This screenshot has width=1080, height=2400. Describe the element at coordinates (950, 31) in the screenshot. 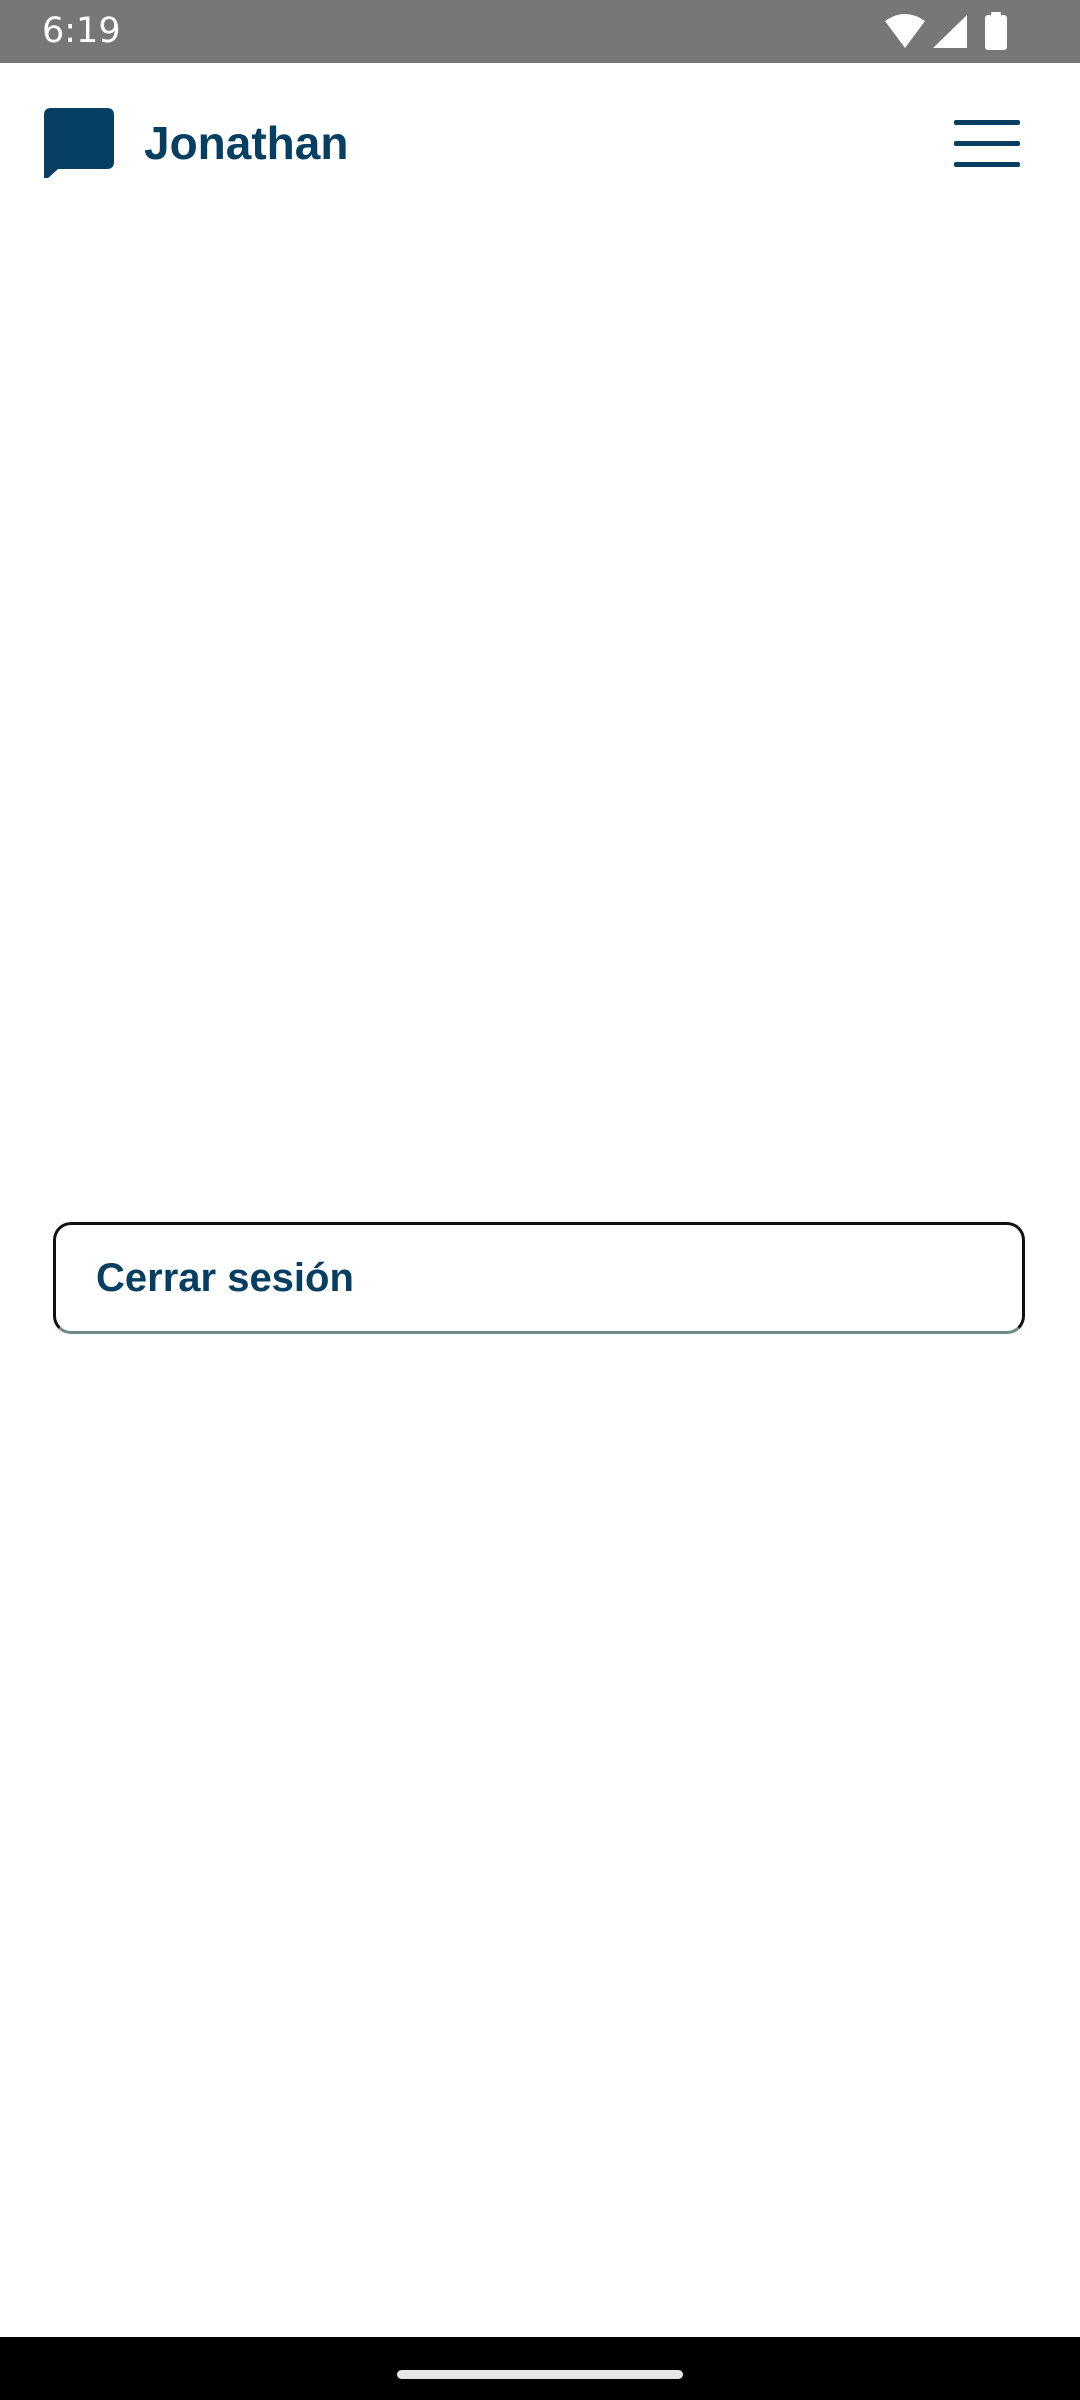

I see `cell-signal-icon` at that location.